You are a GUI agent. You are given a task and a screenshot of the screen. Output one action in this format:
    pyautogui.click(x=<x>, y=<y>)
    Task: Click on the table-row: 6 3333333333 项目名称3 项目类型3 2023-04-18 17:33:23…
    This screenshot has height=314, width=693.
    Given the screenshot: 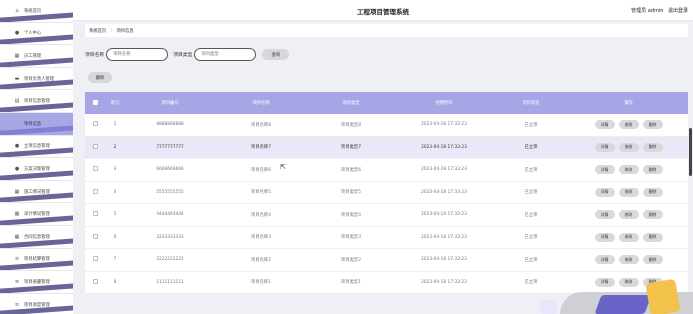 What is the action you would take?
    pyautogui.click(x=386, y=237)
    